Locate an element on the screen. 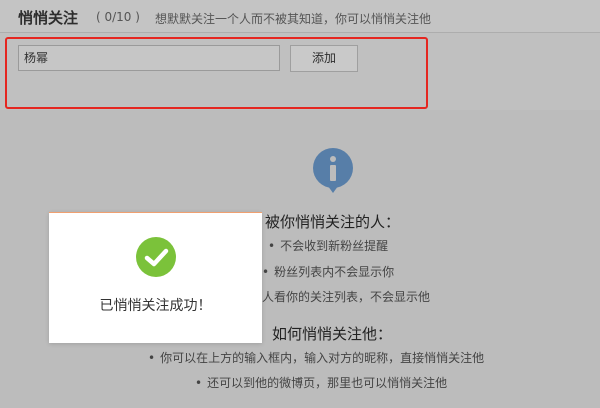 The width and height of the screenshot is (600, 408). check-circle-icon is located at coordinates (156, 257).